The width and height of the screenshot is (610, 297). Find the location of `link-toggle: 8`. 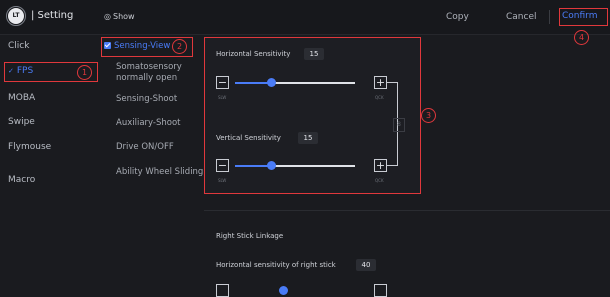

link-toggle: 8 is located at coordinates (399, 125).